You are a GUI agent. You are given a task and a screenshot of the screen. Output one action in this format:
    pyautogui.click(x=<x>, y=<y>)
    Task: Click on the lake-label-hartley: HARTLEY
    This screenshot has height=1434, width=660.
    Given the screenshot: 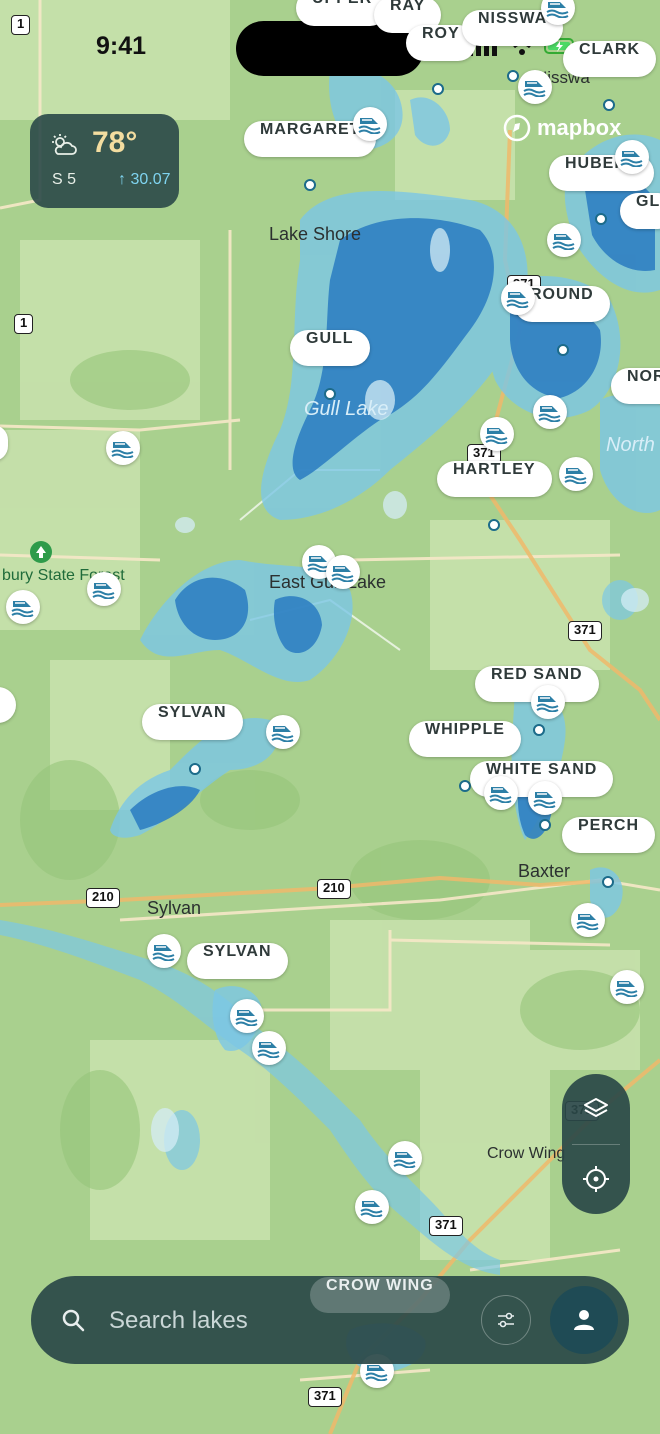 What is the action you would take?
    pyautogui.click(x=494, y=479)
    